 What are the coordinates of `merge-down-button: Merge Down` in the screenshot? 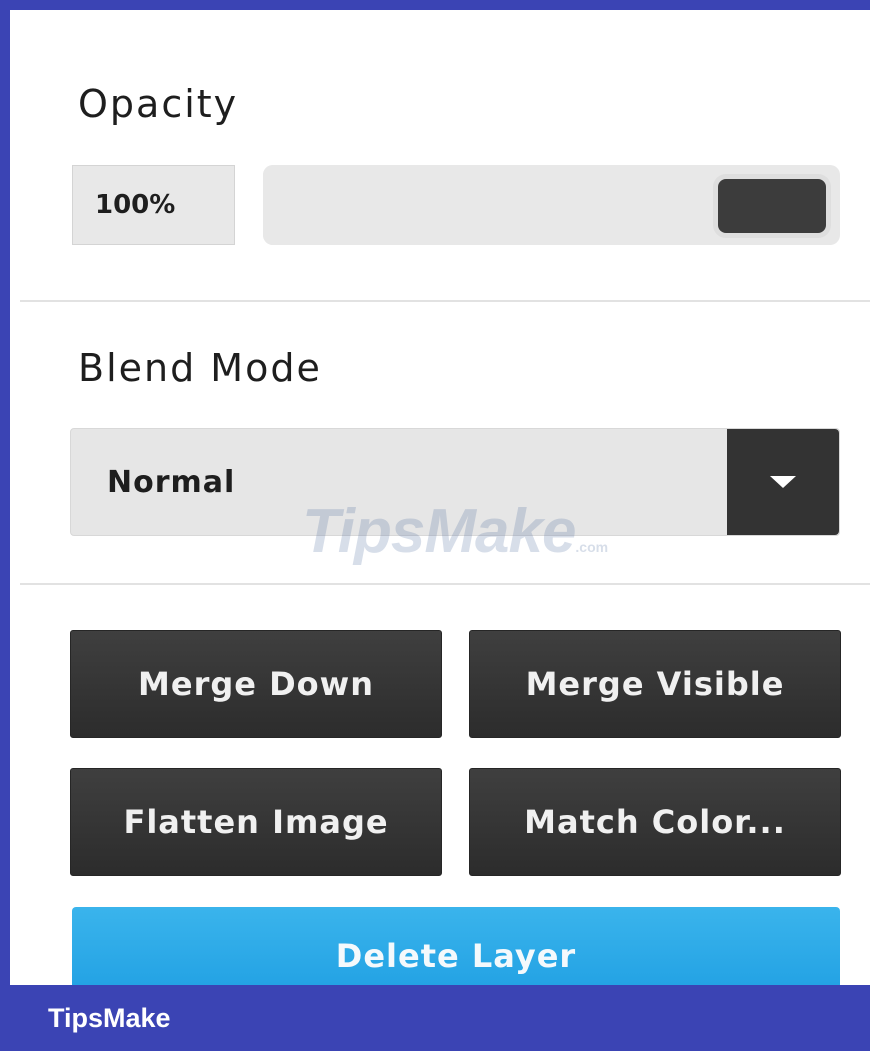 It's located at (256, 684).